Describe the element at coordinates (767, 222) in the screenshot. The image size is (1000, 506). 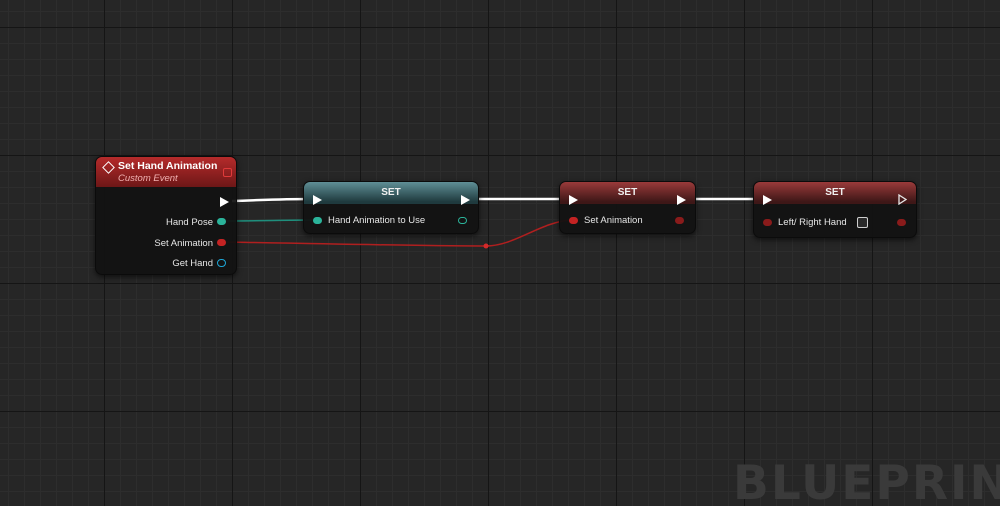
I see `left-right-hand-input-pin-icon` at that location.